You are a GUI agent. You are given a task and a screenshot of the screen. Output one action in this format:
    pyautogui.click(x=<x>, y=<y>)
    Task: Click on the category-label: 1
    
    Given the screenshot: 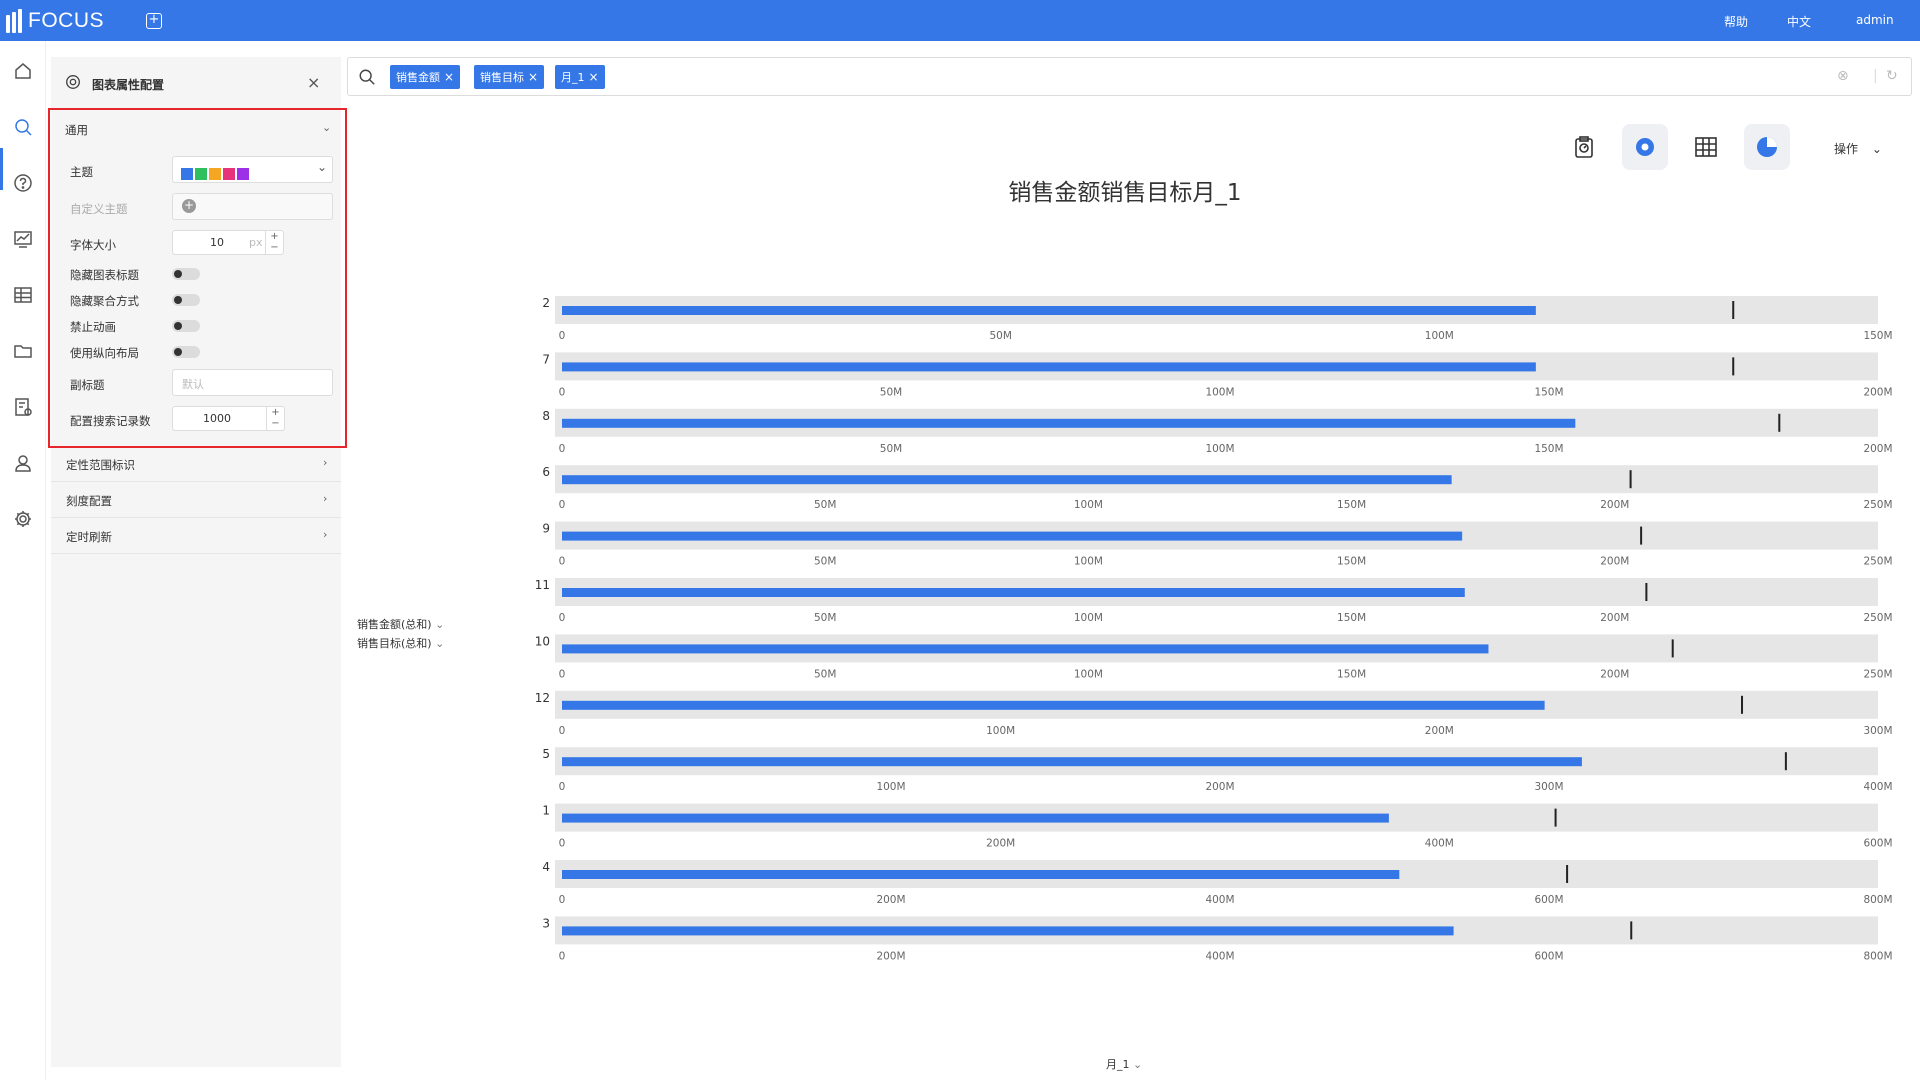 What is the action you would take?
    pyautogui.click(x=546, y=811)
    